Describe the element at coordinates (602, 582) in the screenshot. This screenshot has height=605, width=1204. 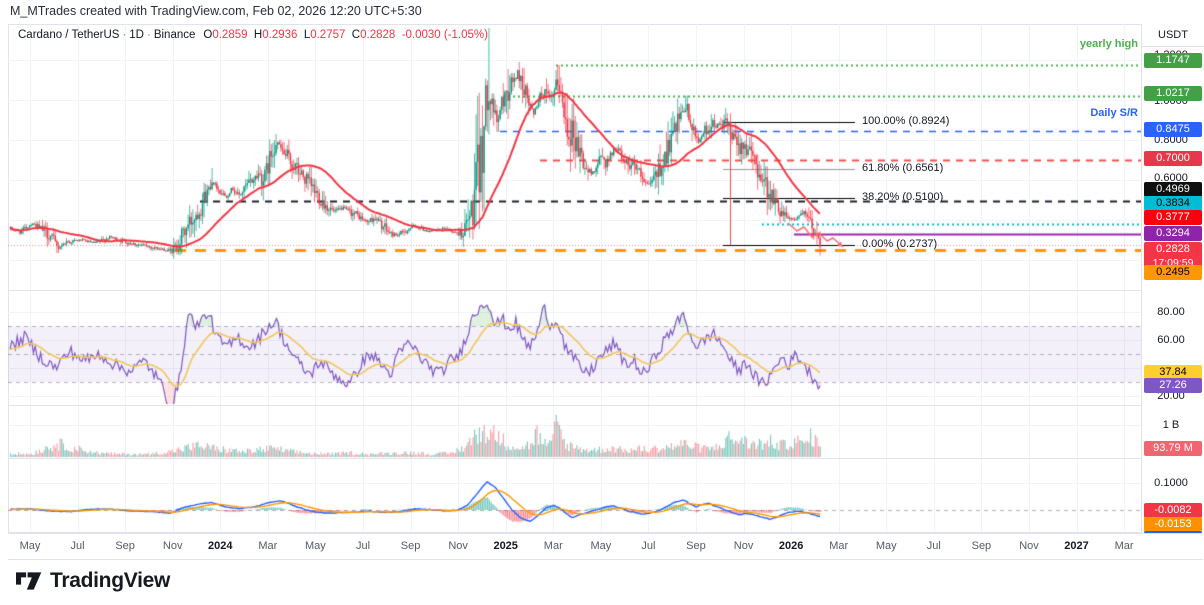
I see `footer-bar: TradingView` at that location.